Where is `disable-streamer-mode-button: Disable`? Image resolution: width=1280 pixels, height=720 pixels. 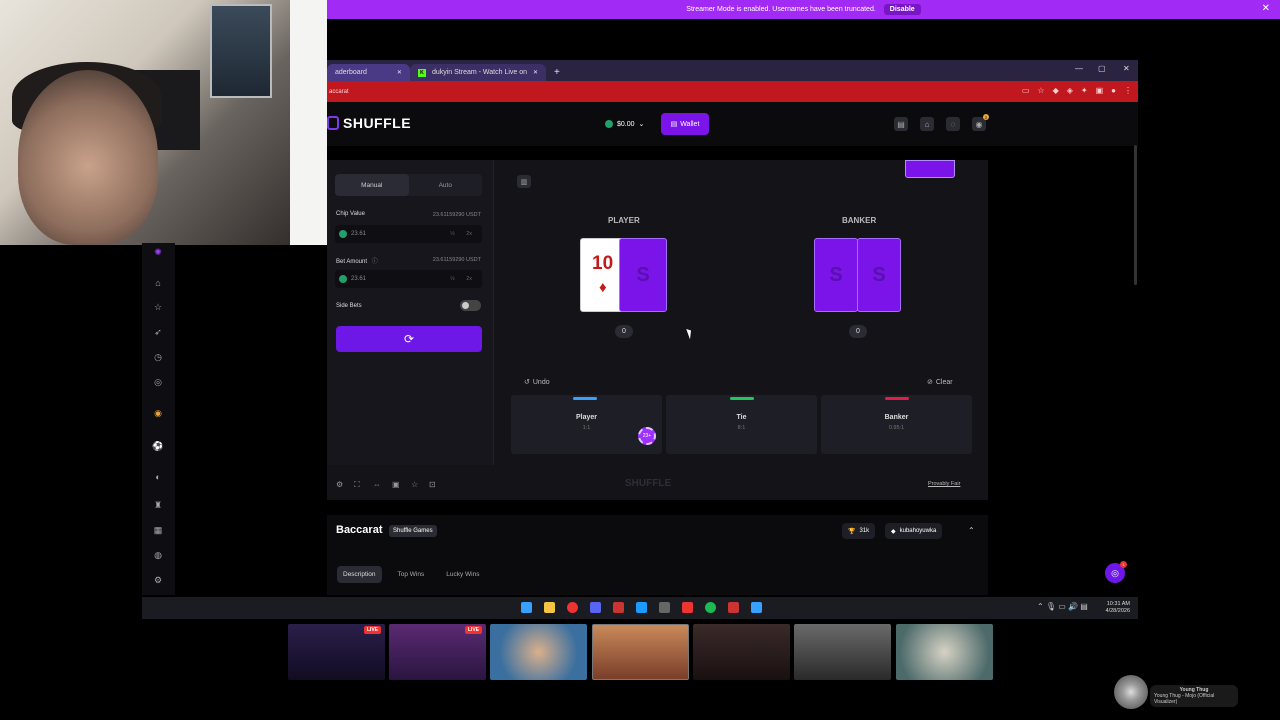
disable-streamer-mode-button: Disable is located at coordinates (902, 9).